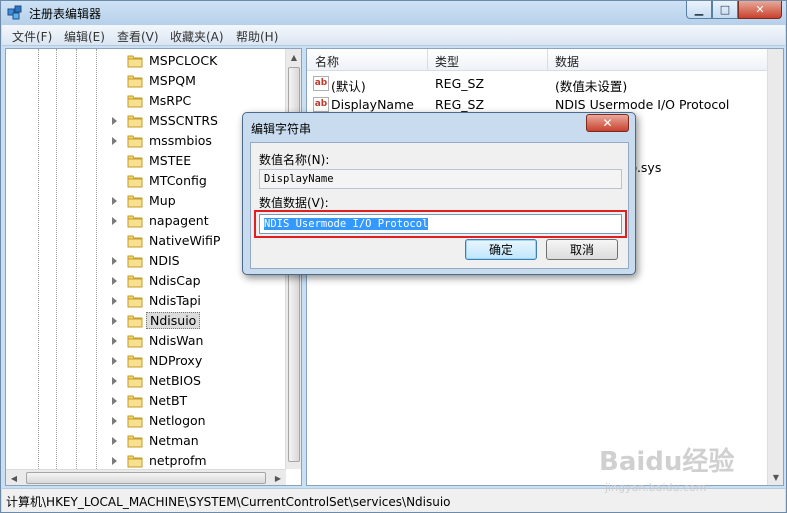 The height and width of the screenshot is (513, 787). I want to click on tree-node-label: MsRPC, so click(170, 100).